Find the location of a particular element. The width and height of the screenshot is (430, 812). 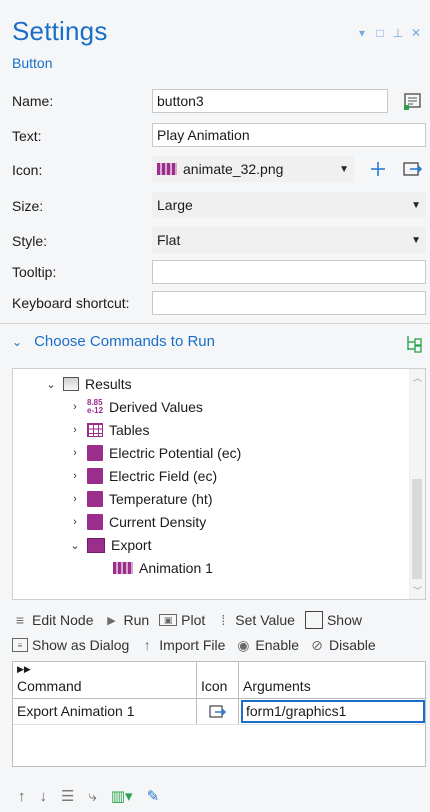

column-header-arguments: Arguments is located at coordinates (332, 680).